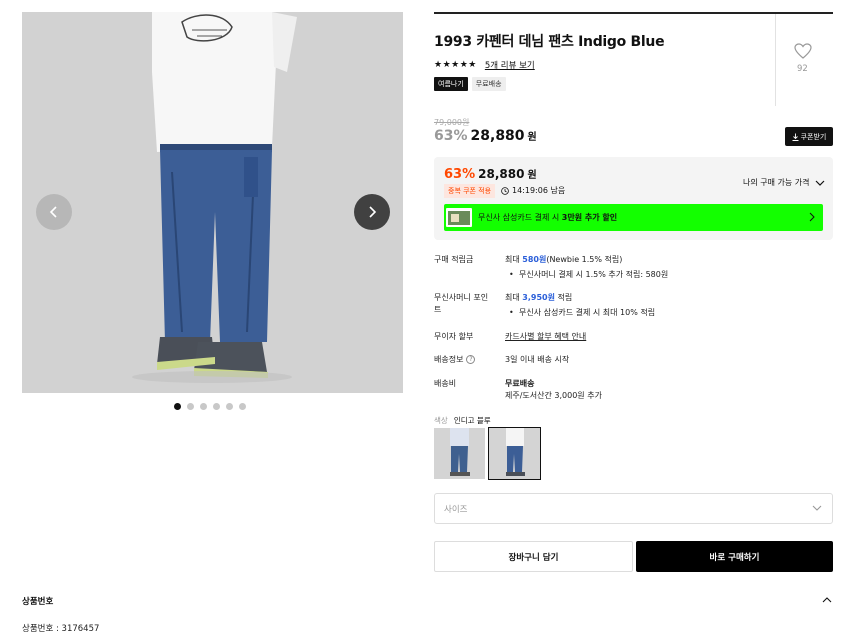 The height and width of the screenshot is (643, 850). I want to click on shipping-label: 배송정보?, so click(464, 360).